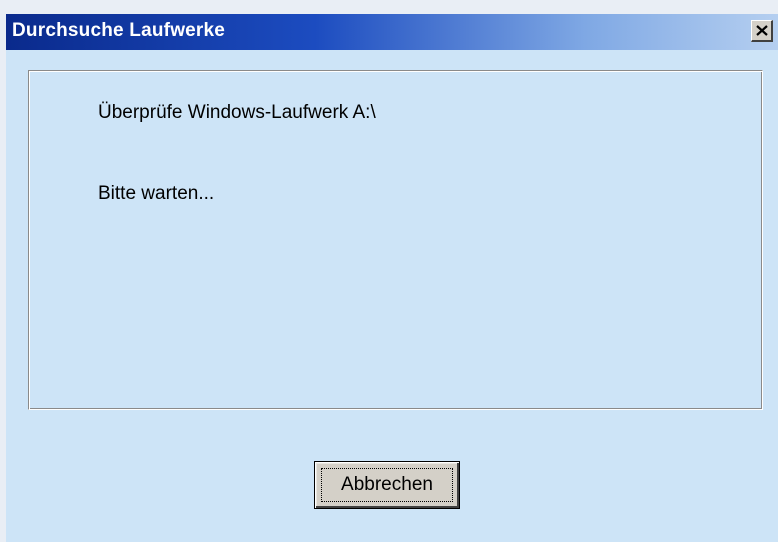 This screenshot has width=778, height=542. What do you see at coordinates (237, 112) in the screenshot?
I see `scan-status-text: Überprüfe Windows-Laufwerk A:\` at bounding box center [237, 112].